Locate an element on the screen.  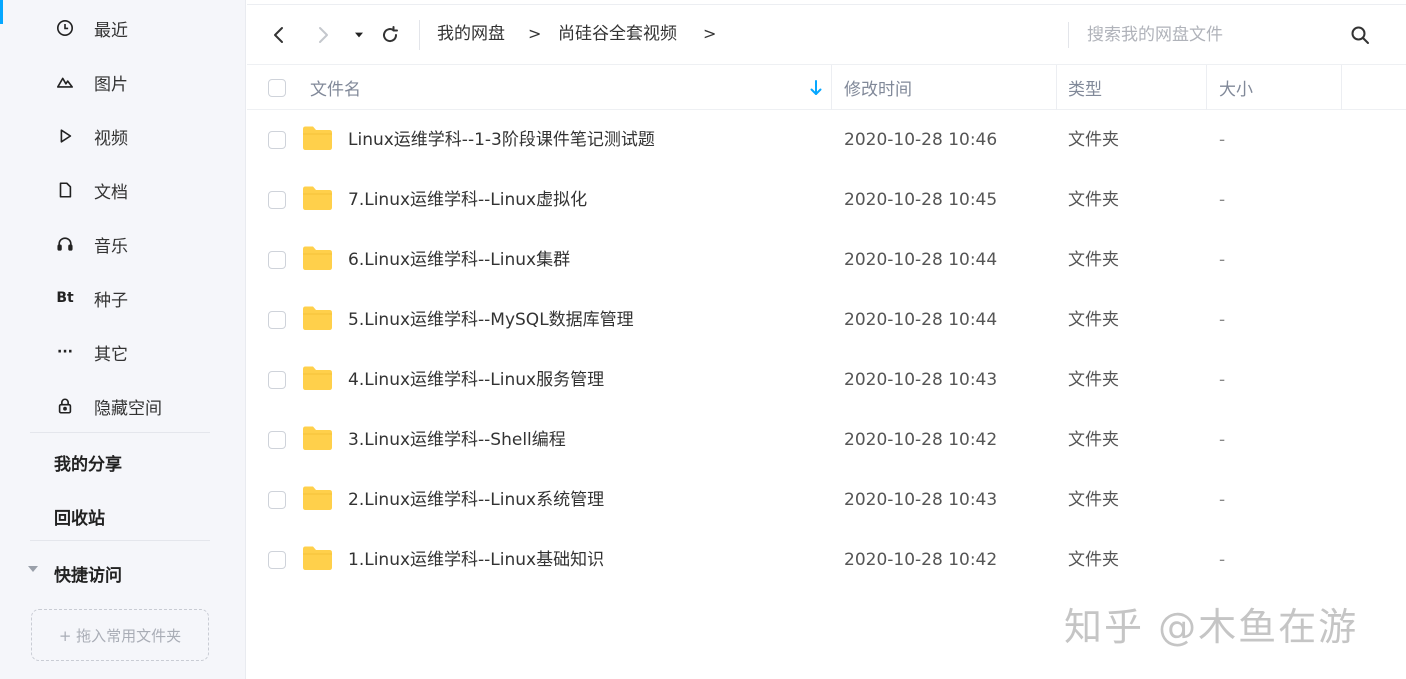
toolbar-top-border is located at coordinates (826, 4).